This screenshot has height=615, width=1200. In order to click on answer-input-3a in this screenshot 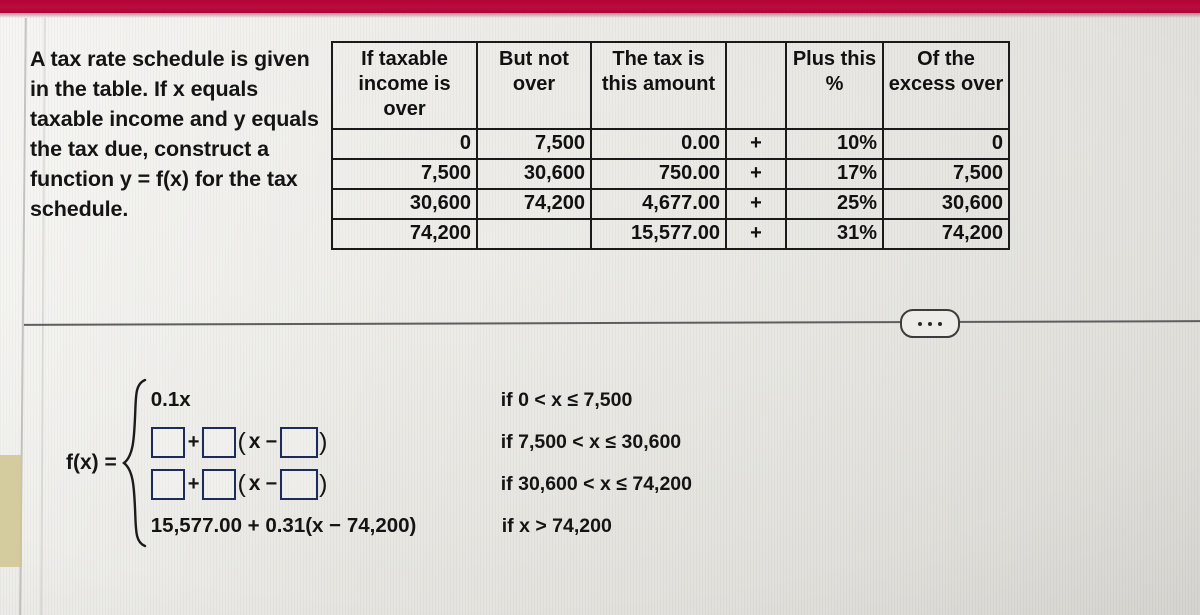, I will do `click(167, 484)`.